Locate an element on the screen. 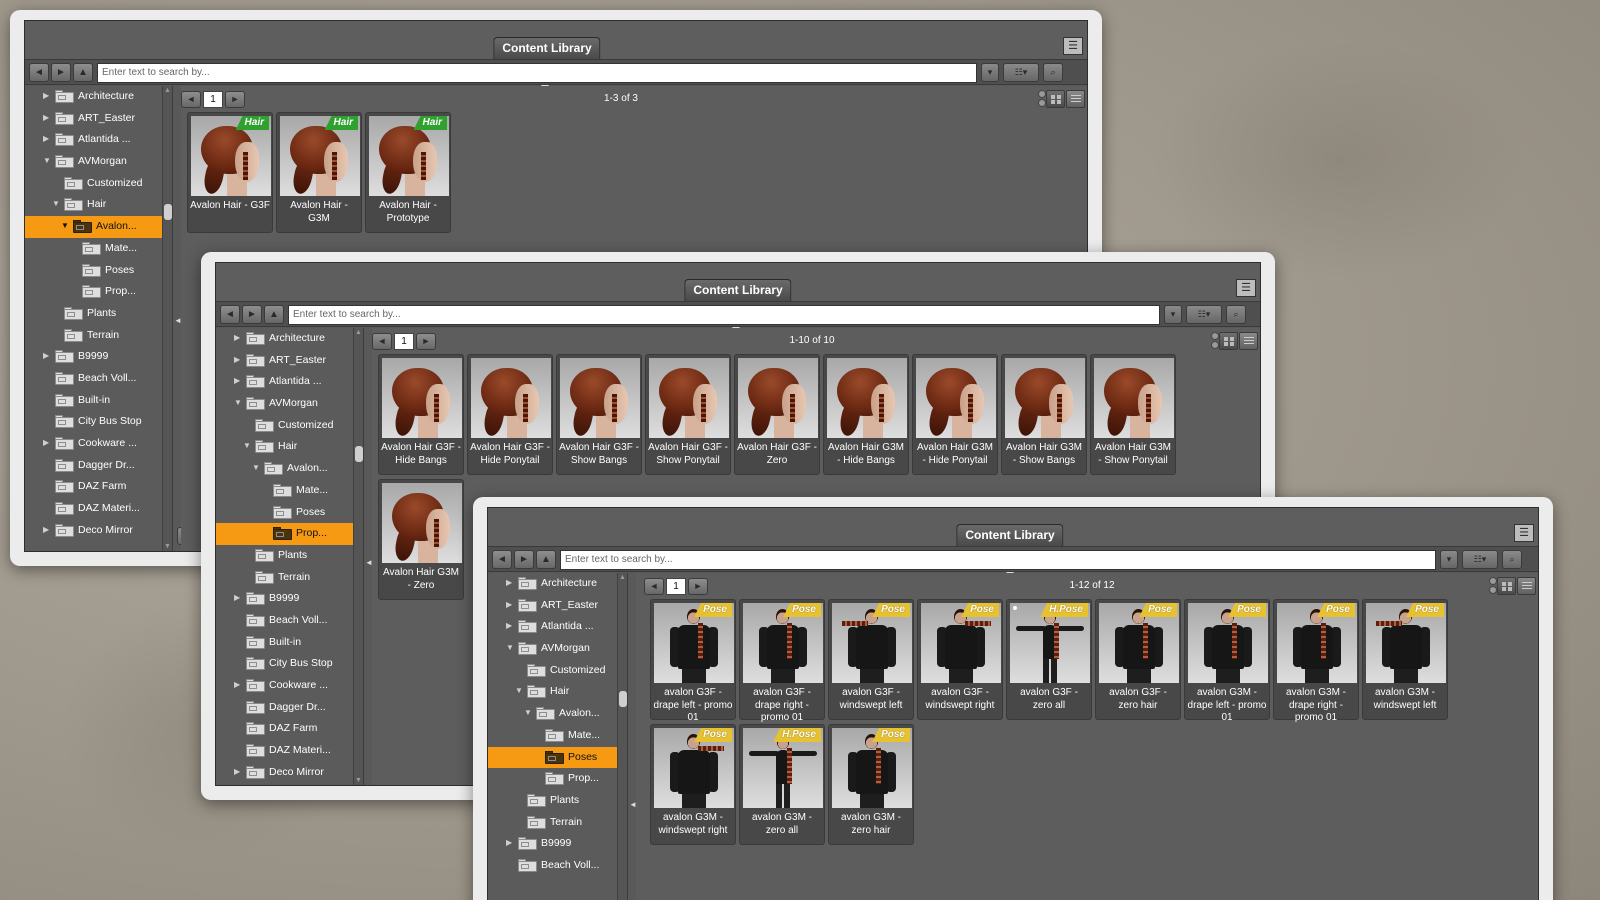  asset-tile: H.Pose avalon G3F - zero all is located at coordinates (1049, 659).